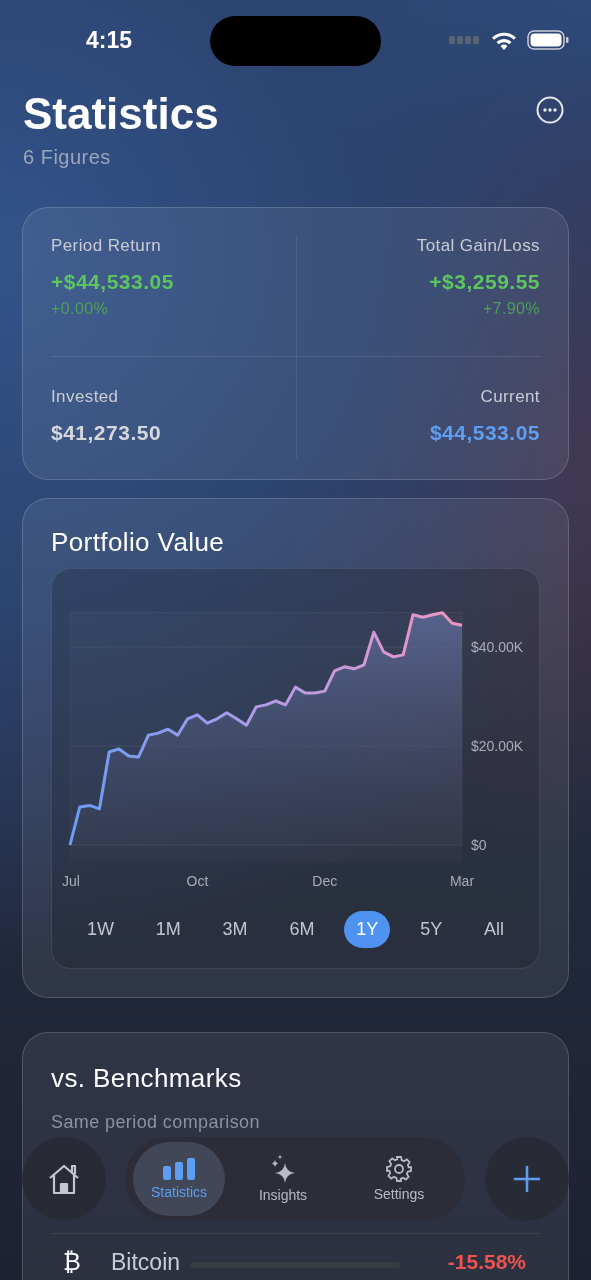 The height and width of the screenshot is (1280, 591). Describe the element at coordinates (497, 746) in the screenshot. I see `y-axis-label: $20.00K` at that location.